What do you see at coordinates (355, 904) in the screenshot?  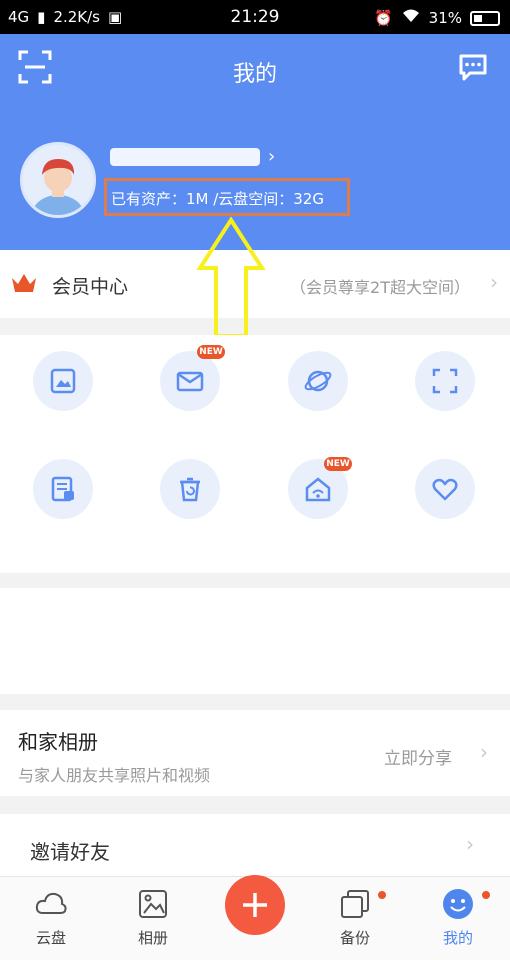 I see `backup-icon` at bounding box center [355, 904].